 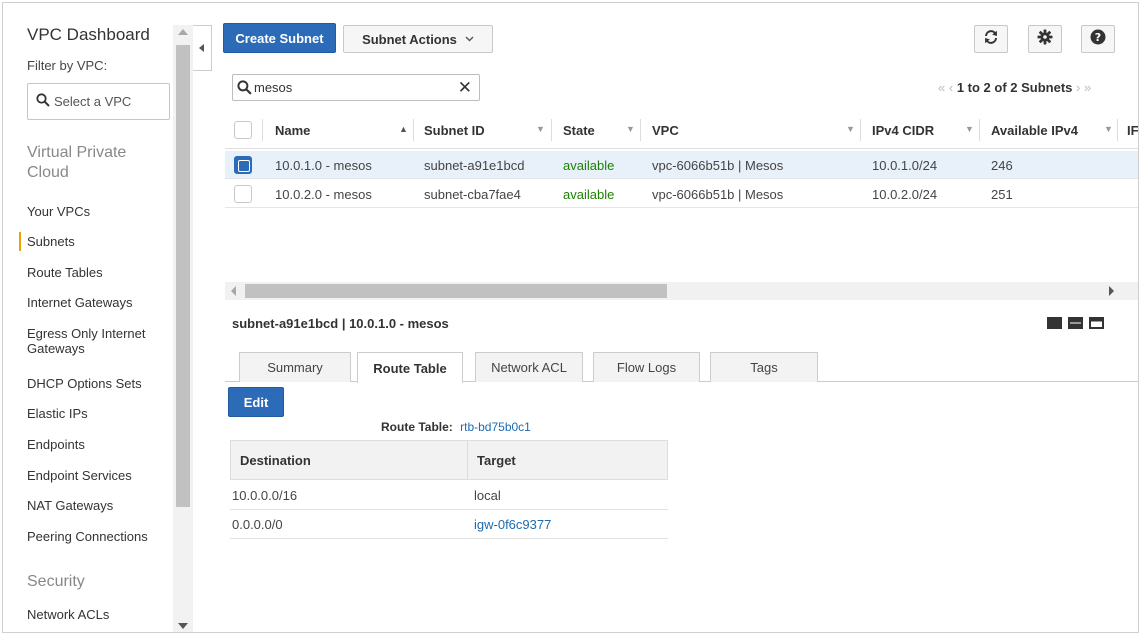 I want to click on pagination: « ‹ 1 to 2 of 2 Subnets › », so click(x=1014, y=87).